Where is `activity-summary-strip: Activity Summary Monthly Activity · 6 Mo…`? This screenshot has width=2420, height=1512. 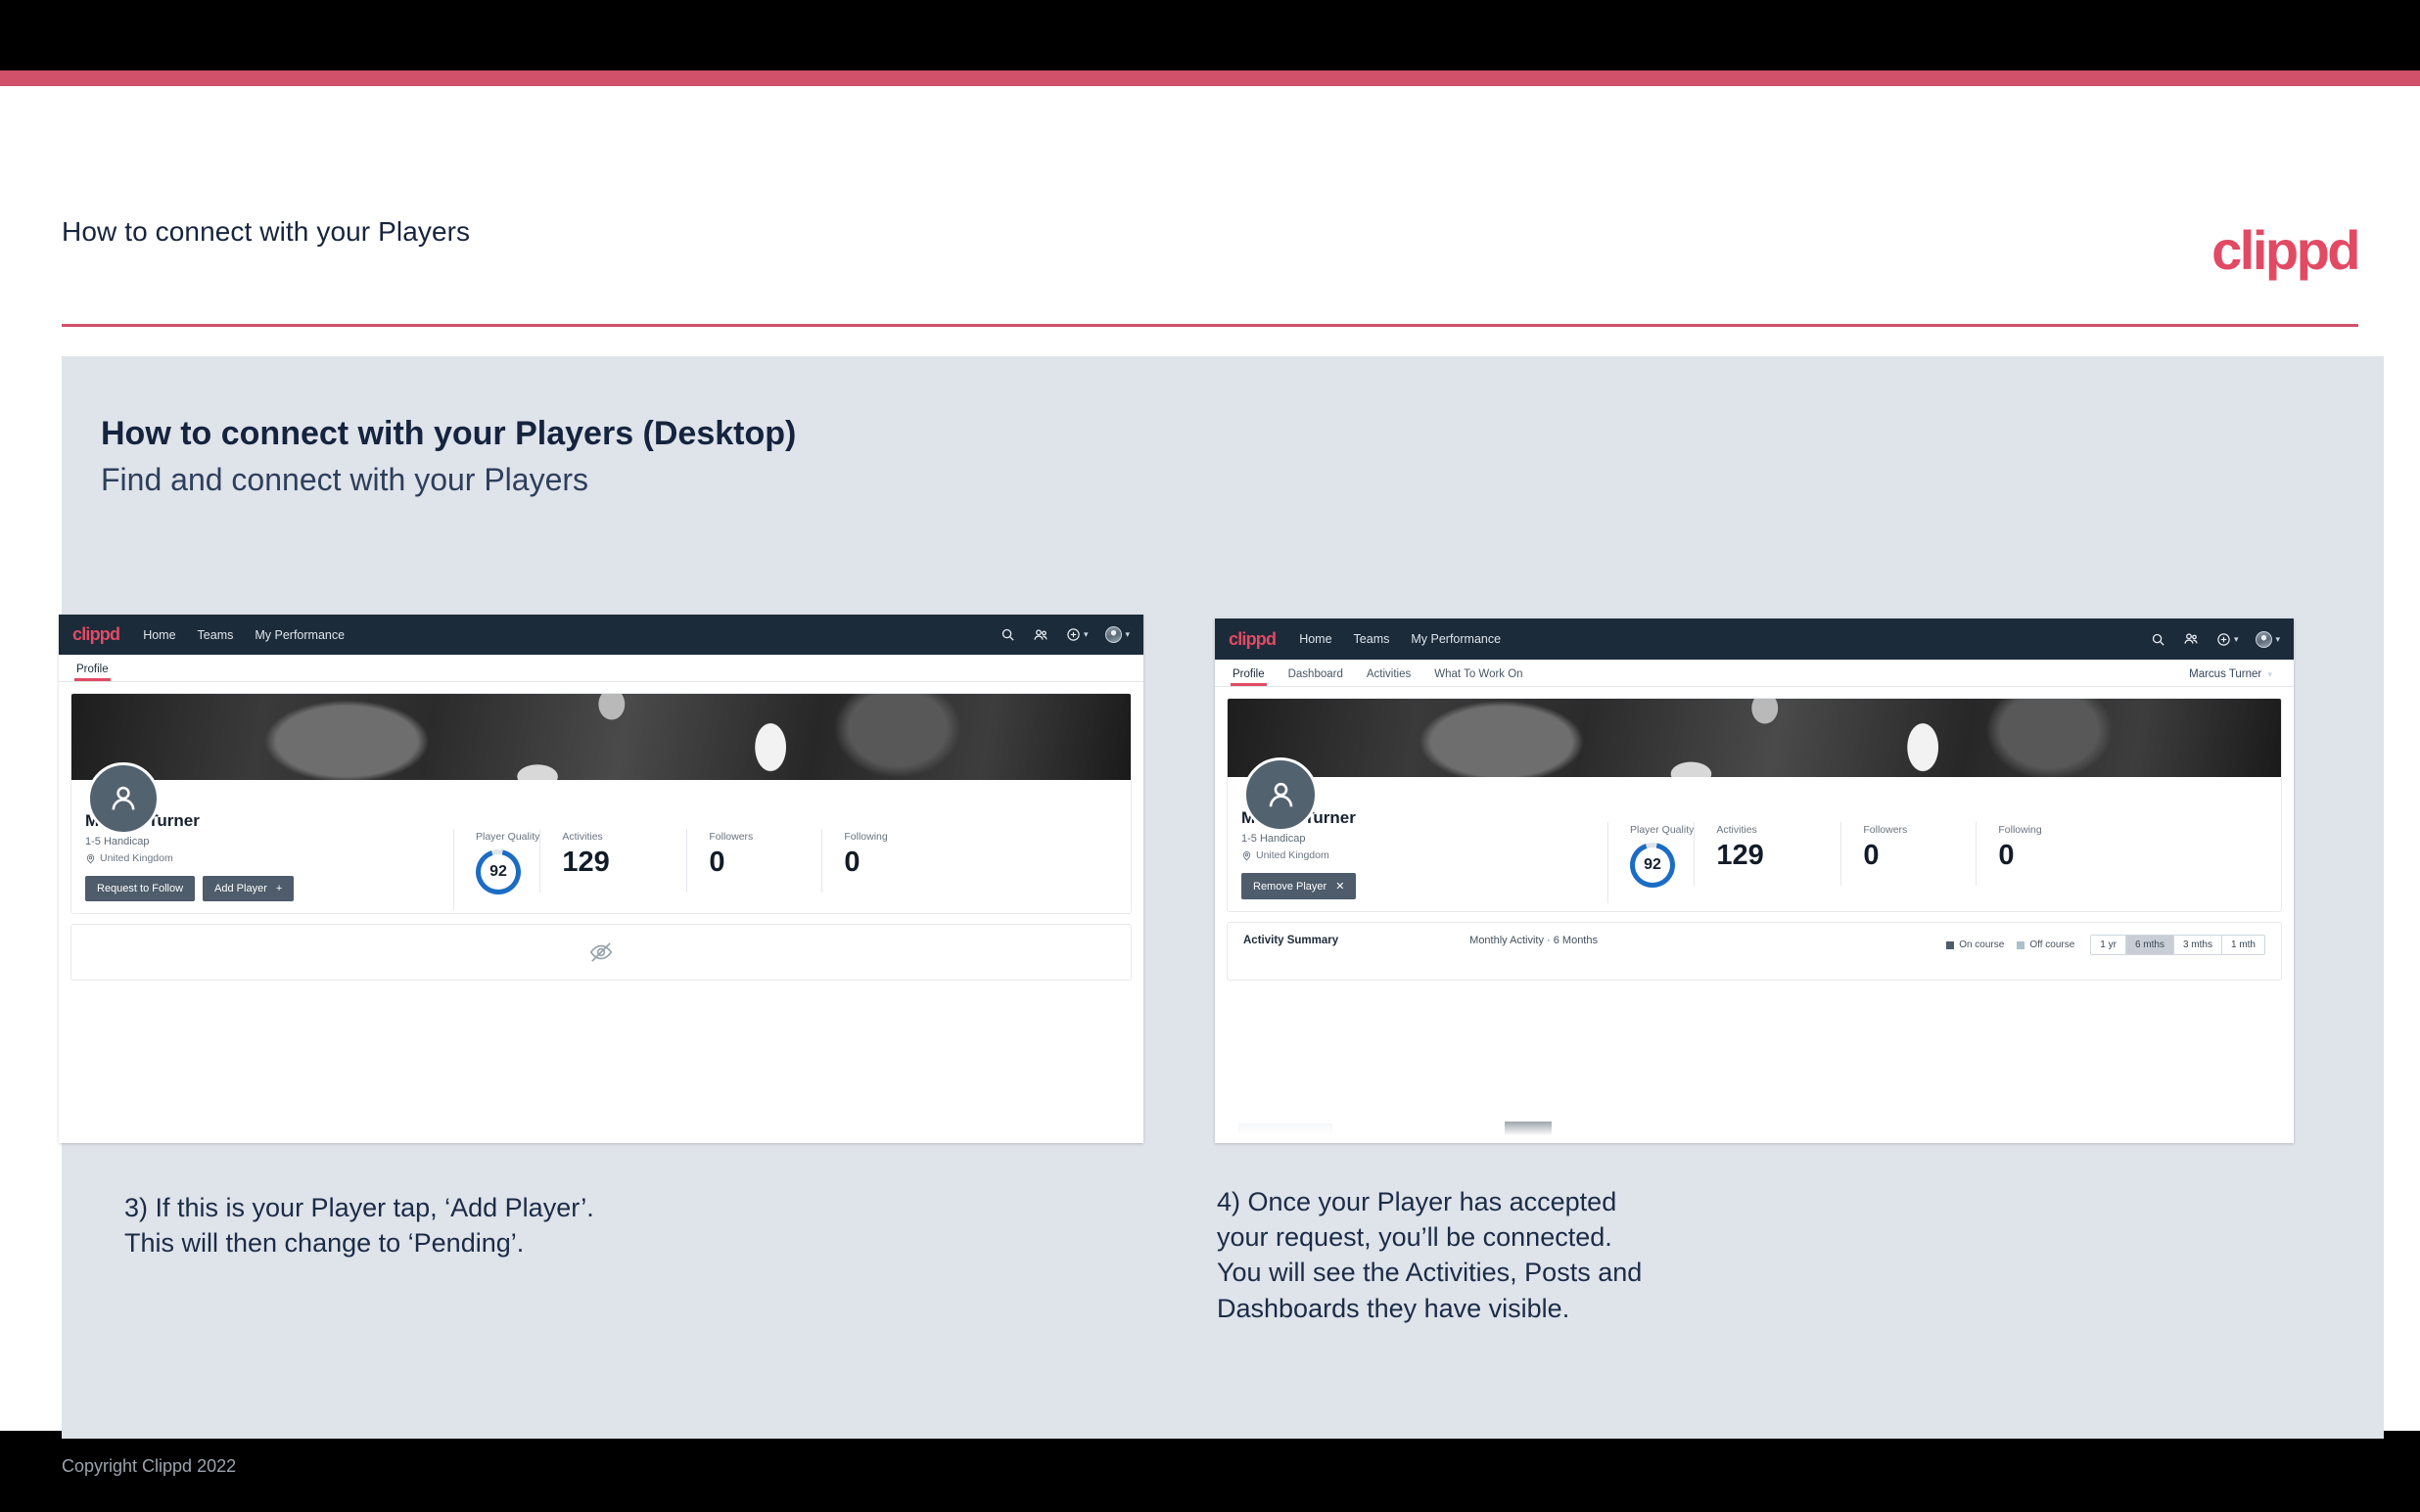 activity-summary-strip: Activity Summary Monthly Activity · 6 Mo… is located at coordinates (1754, 951).